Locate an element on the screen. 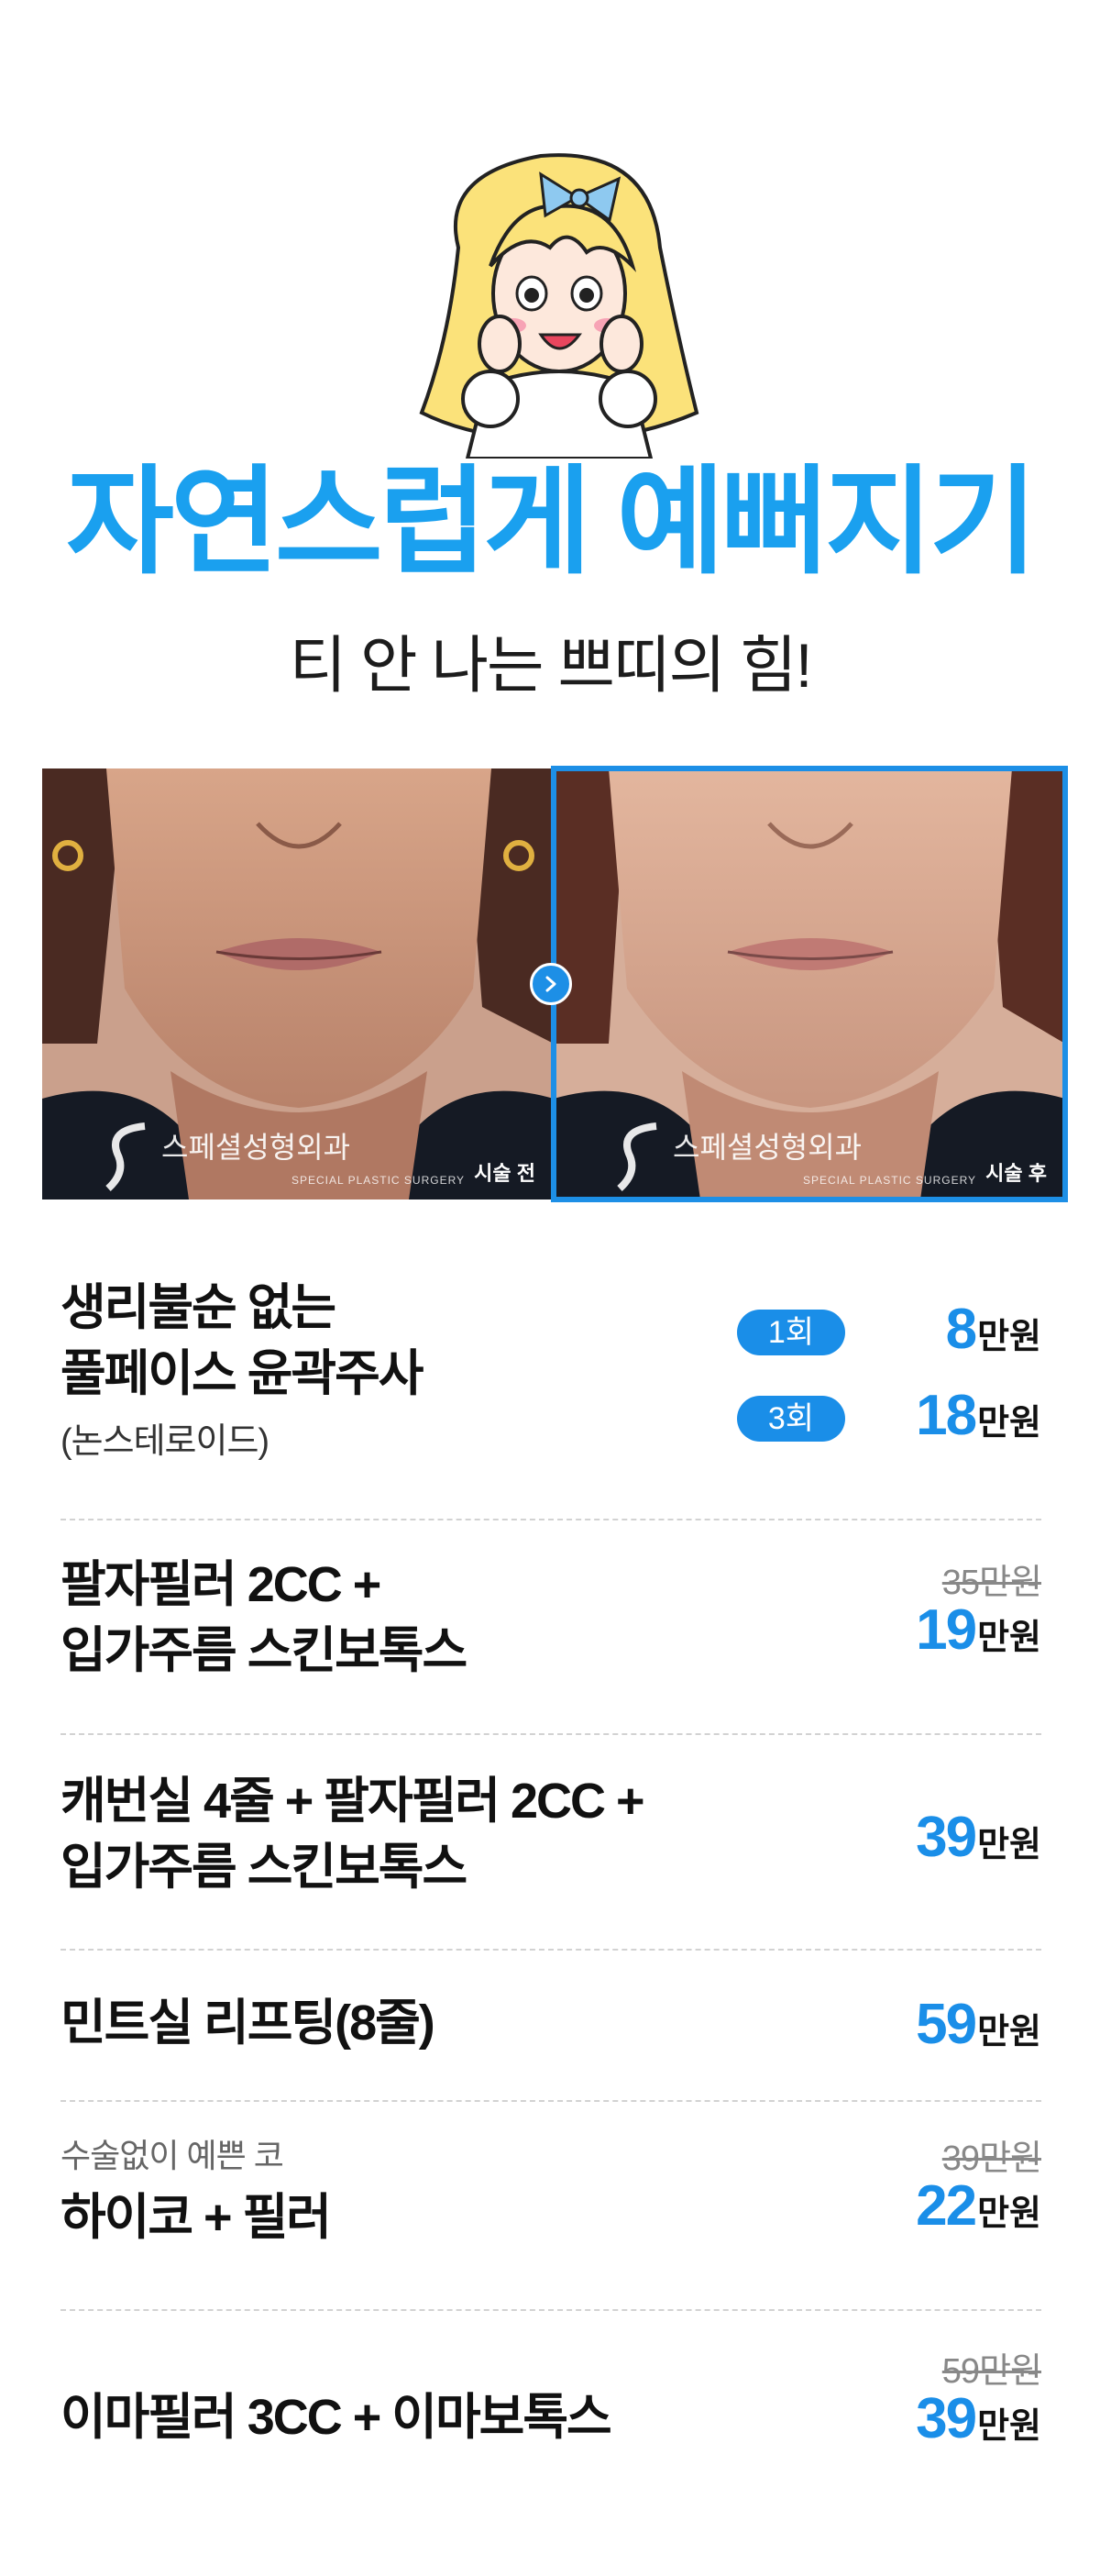 The width and height of the screenshot is (1100, 2576). cartoon-girl-illustration is located at coordinates (559, 299).